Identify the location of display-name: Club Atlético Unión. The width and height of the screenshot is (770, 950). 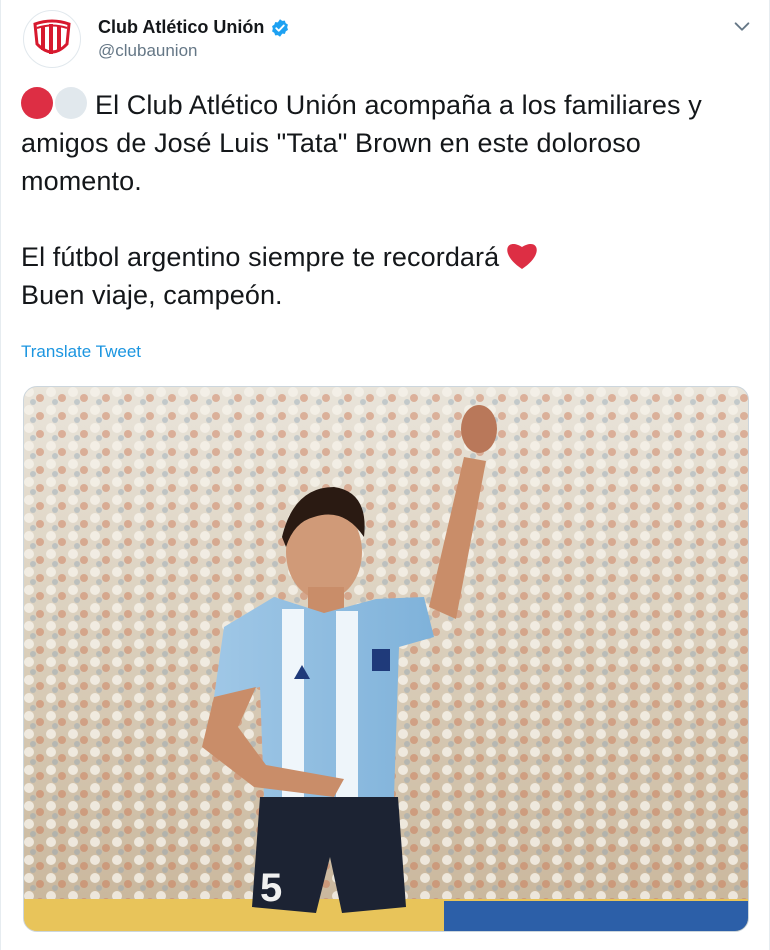
(181, 27).